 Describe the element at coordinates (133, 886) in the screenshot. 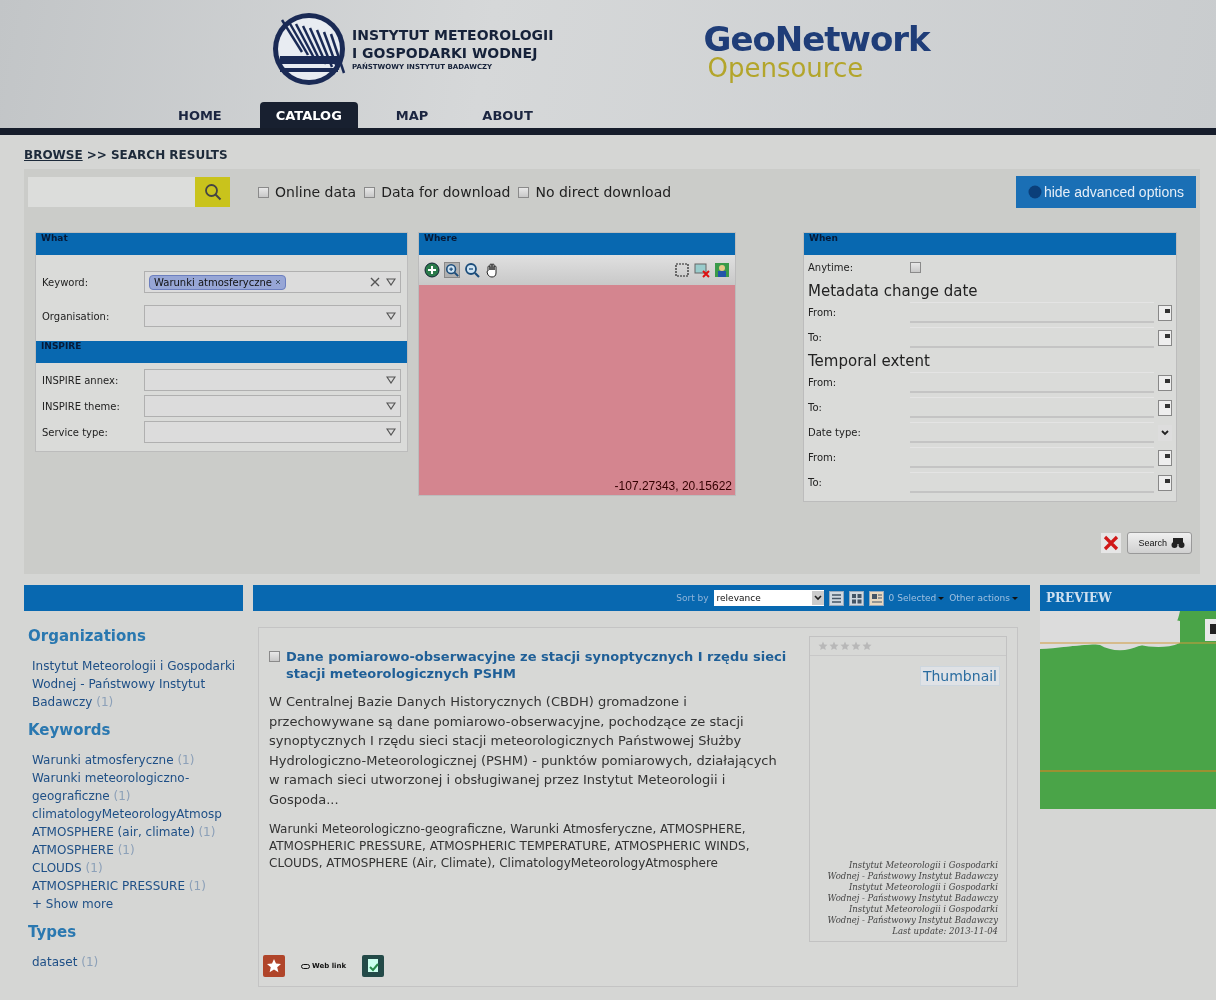

I see `facet-link: ATMOSPHERIC PRESSURE (1)` at that location.